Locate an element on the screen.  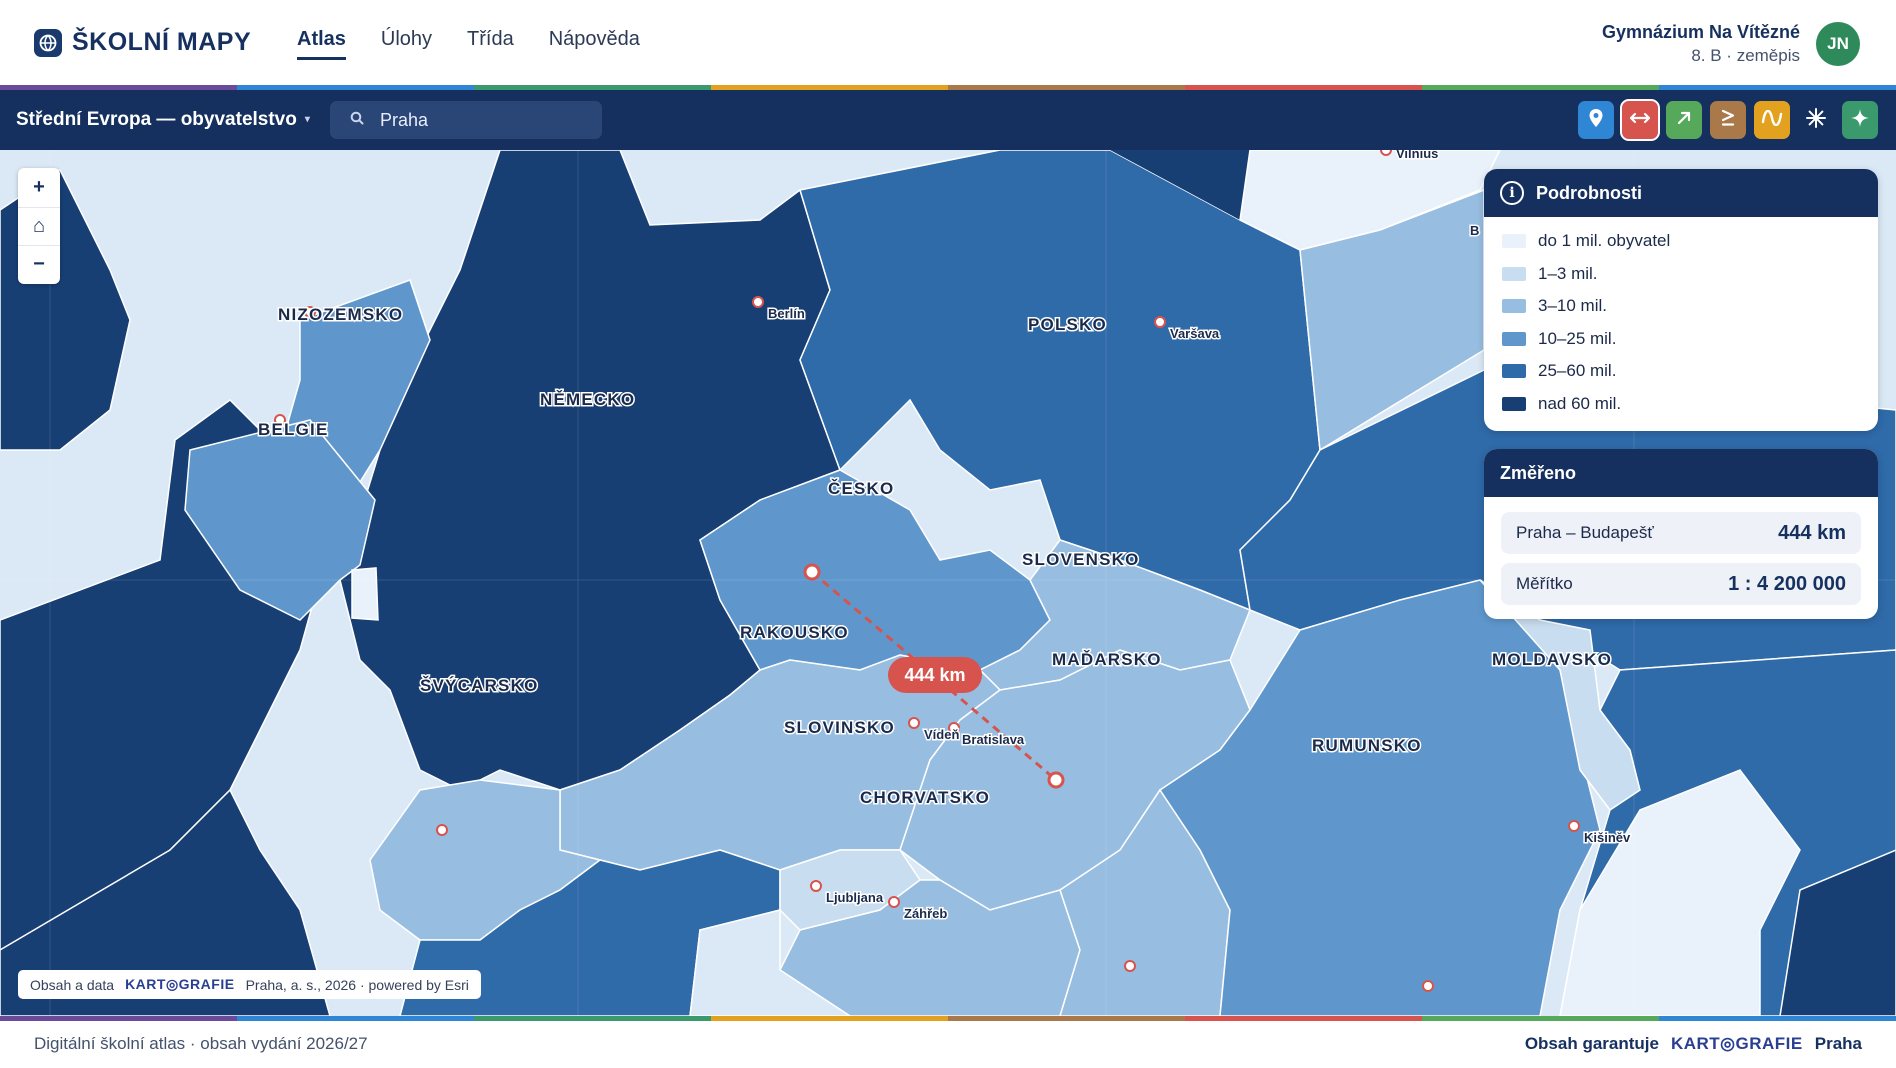
zoom-control: + ⌂ − is located at coordinates (39, 226).